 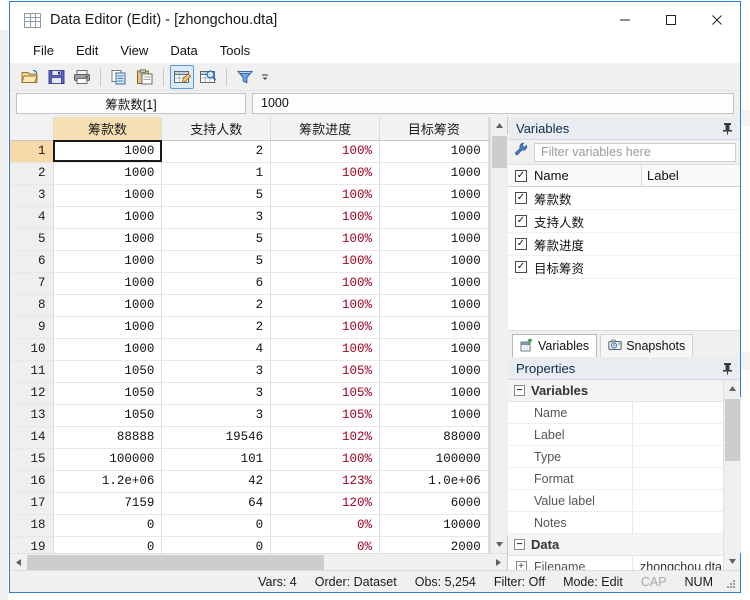 I want to click on cell-r14-c1: 19546, so click(x=216, y=437).